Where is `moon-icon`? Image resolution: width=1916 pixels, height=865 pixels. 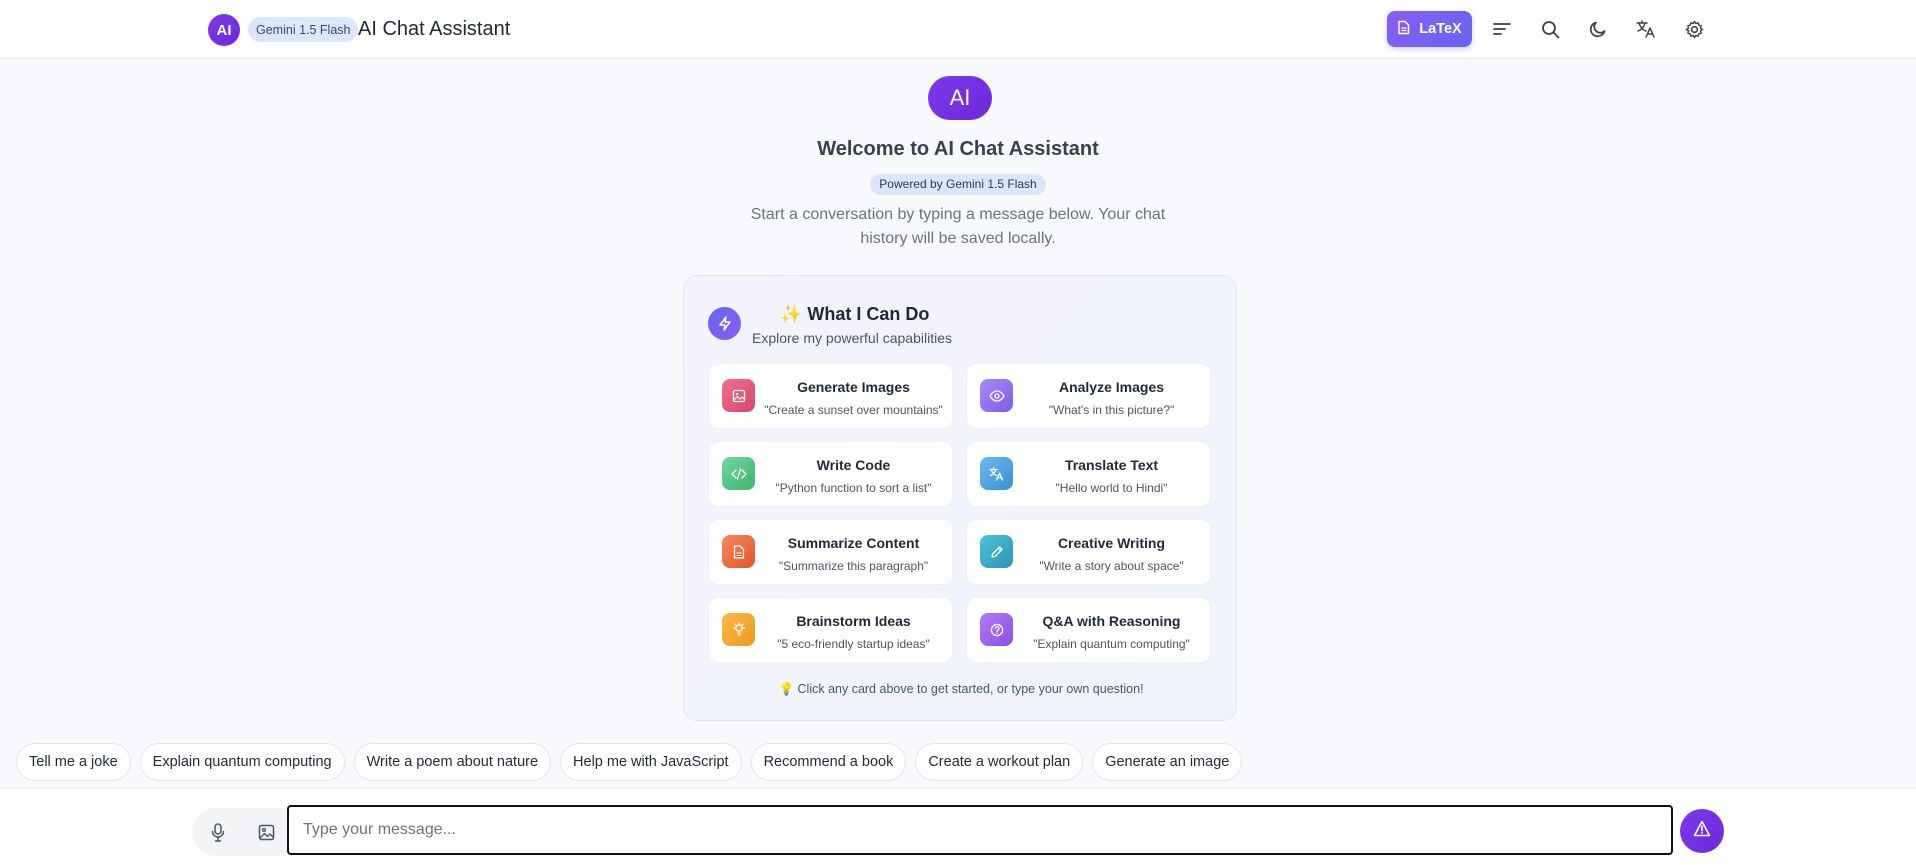
moon-icon is located at coordinates (1598, 29).